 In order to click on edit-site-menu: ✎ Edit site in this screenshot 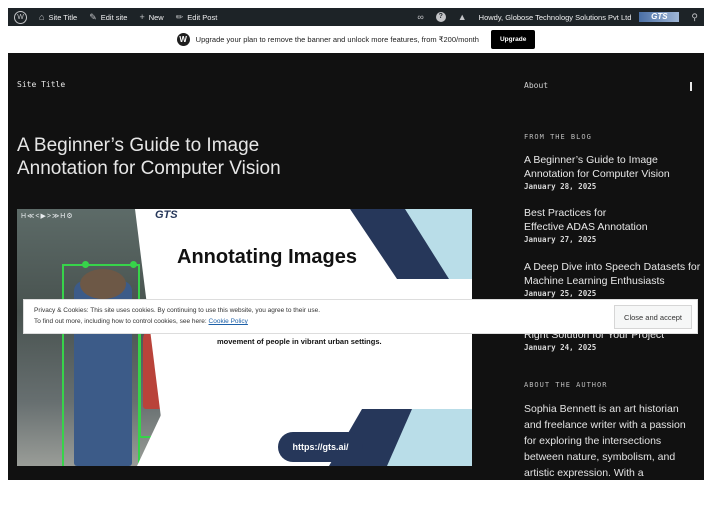, I will do `click(108, 17)`.